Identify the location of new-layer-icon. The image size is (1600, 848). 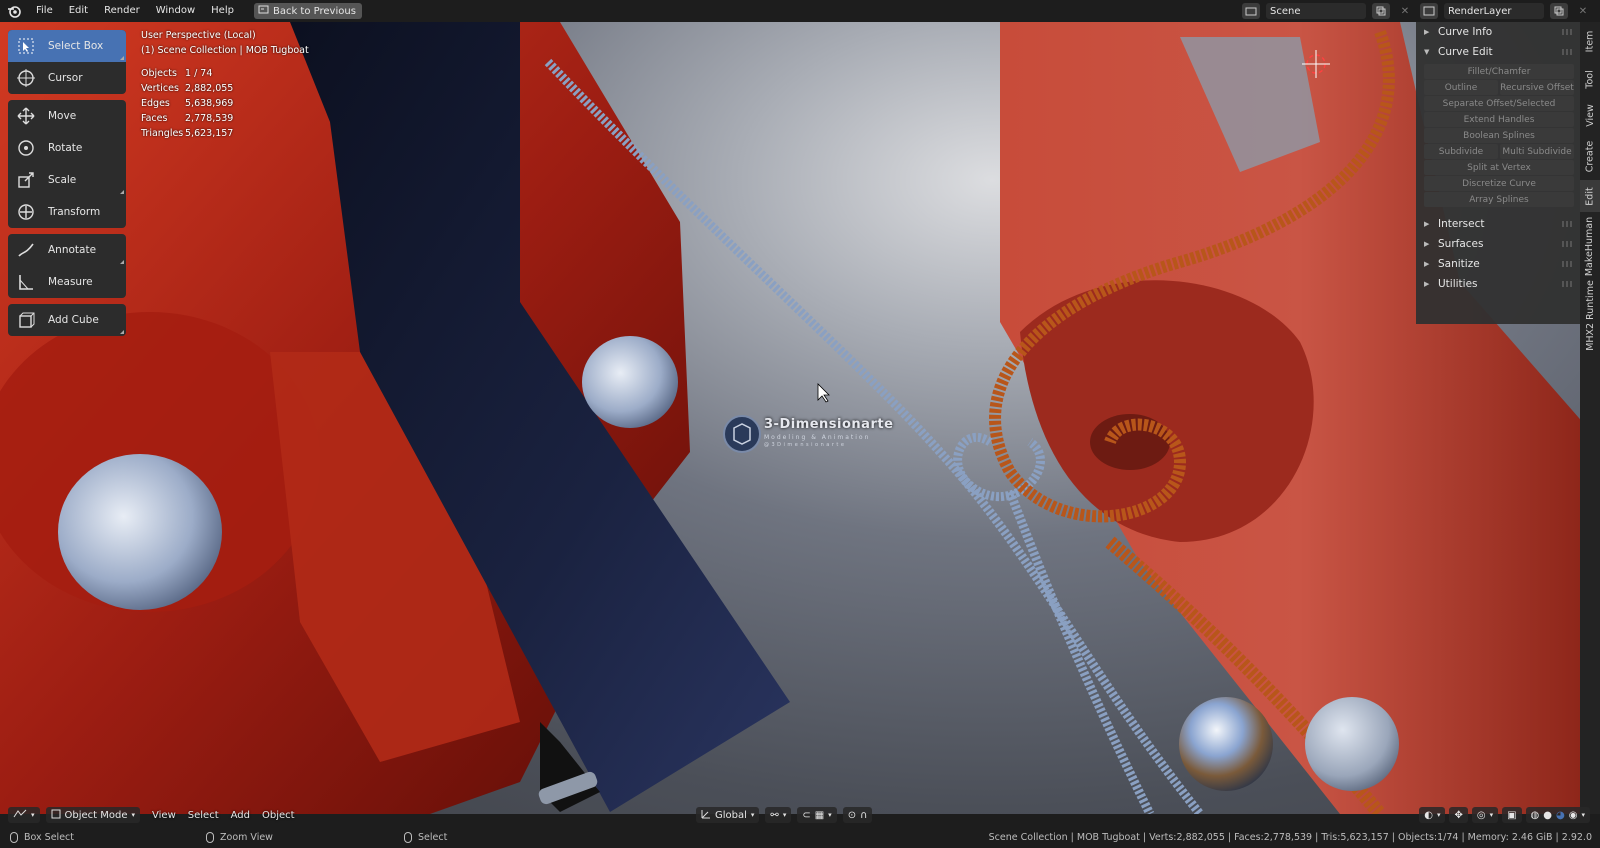
(1559, 11).